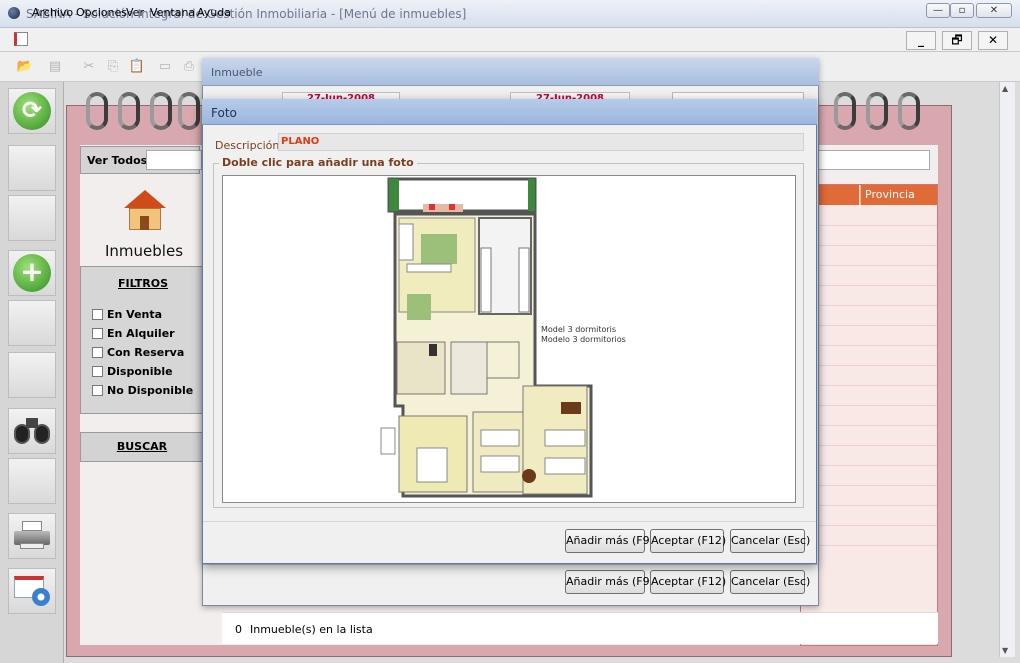 The height and width of the screenshot is (663, 1020). I want to click on refresh-icon: ⟳, so click(32, 111).